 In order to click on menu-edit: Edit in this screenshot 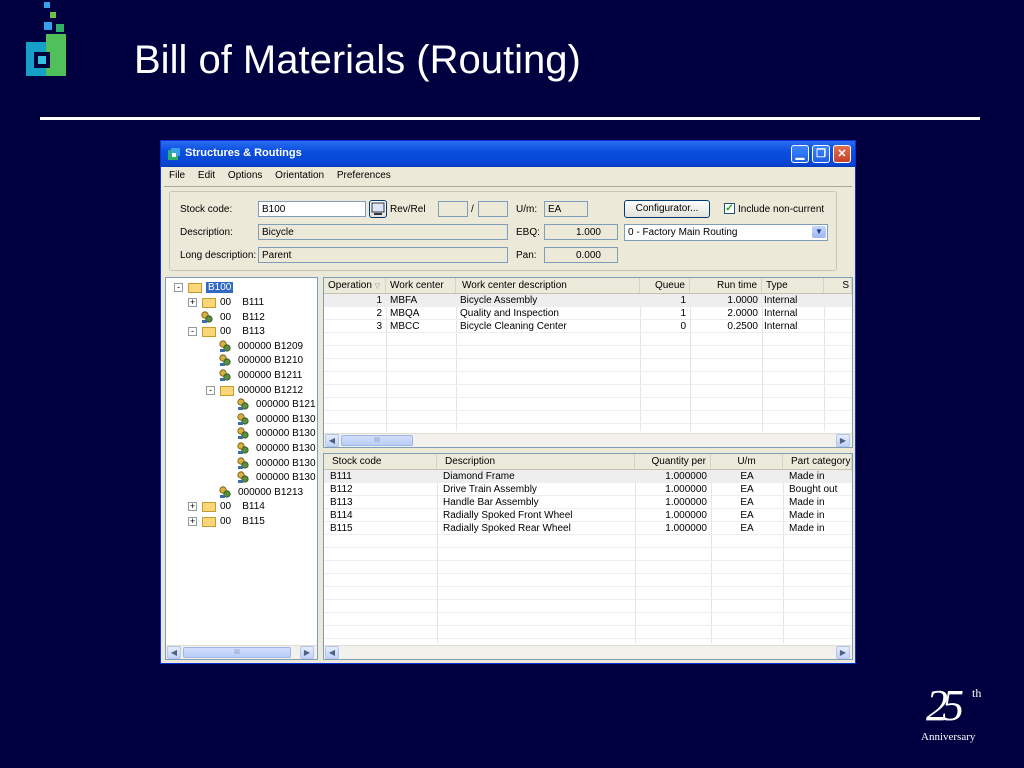, I will do `click(206, 174)`.